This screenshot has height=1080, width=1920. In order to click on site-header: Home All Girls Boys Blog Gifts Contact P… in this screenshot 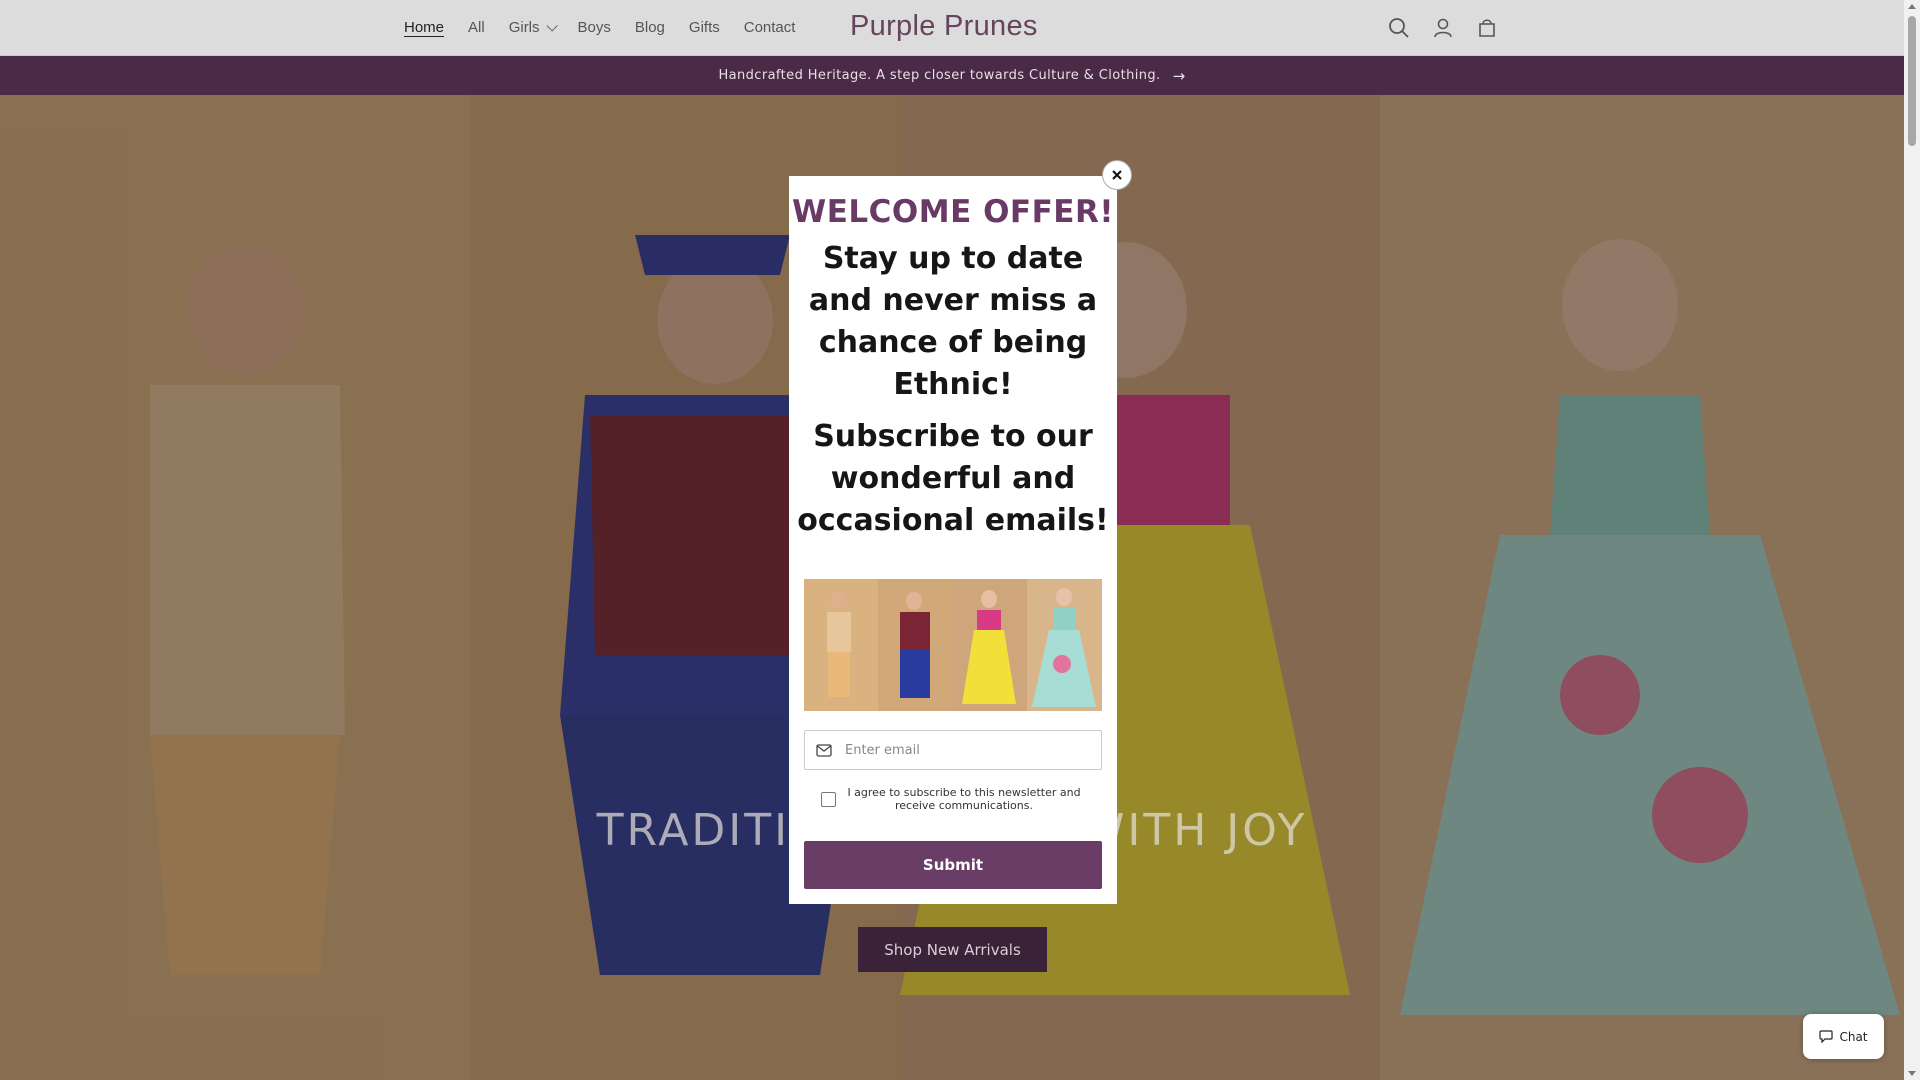, I will do `click(952, 28)`.